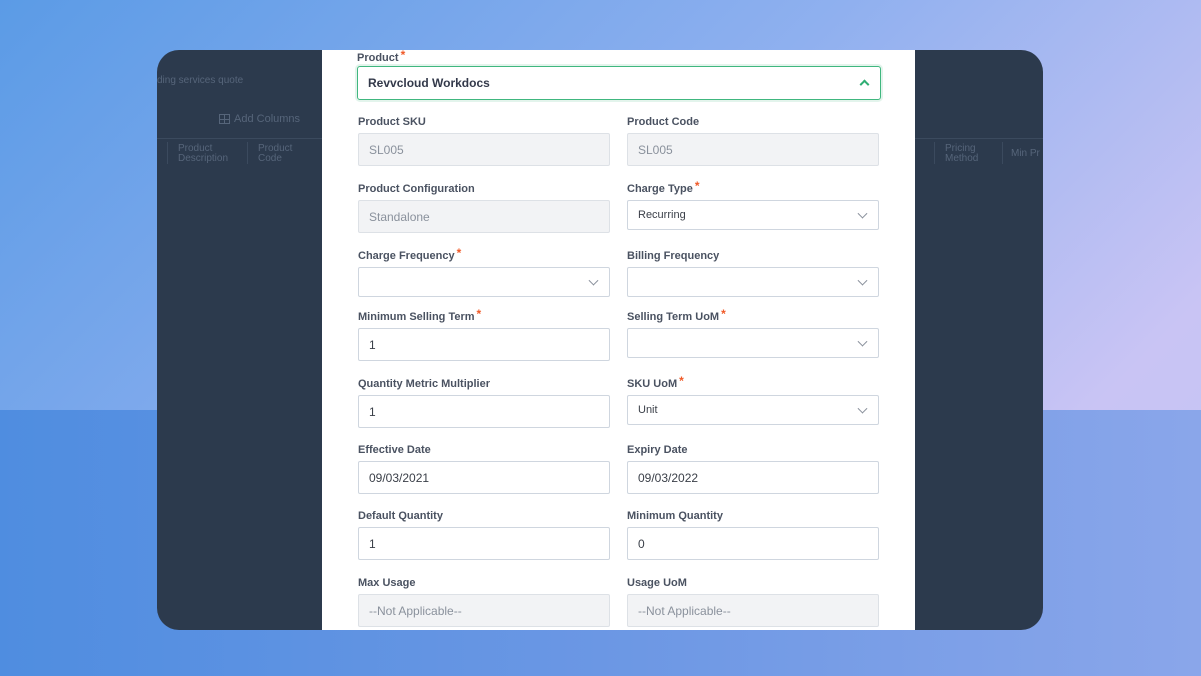 Image resolution: width=1201 pixels, height=676 pixels. Describe the element at coordinates (406, 256) in the screenshot. I see `charge-frequency-label: Charge Frequency` at that location.